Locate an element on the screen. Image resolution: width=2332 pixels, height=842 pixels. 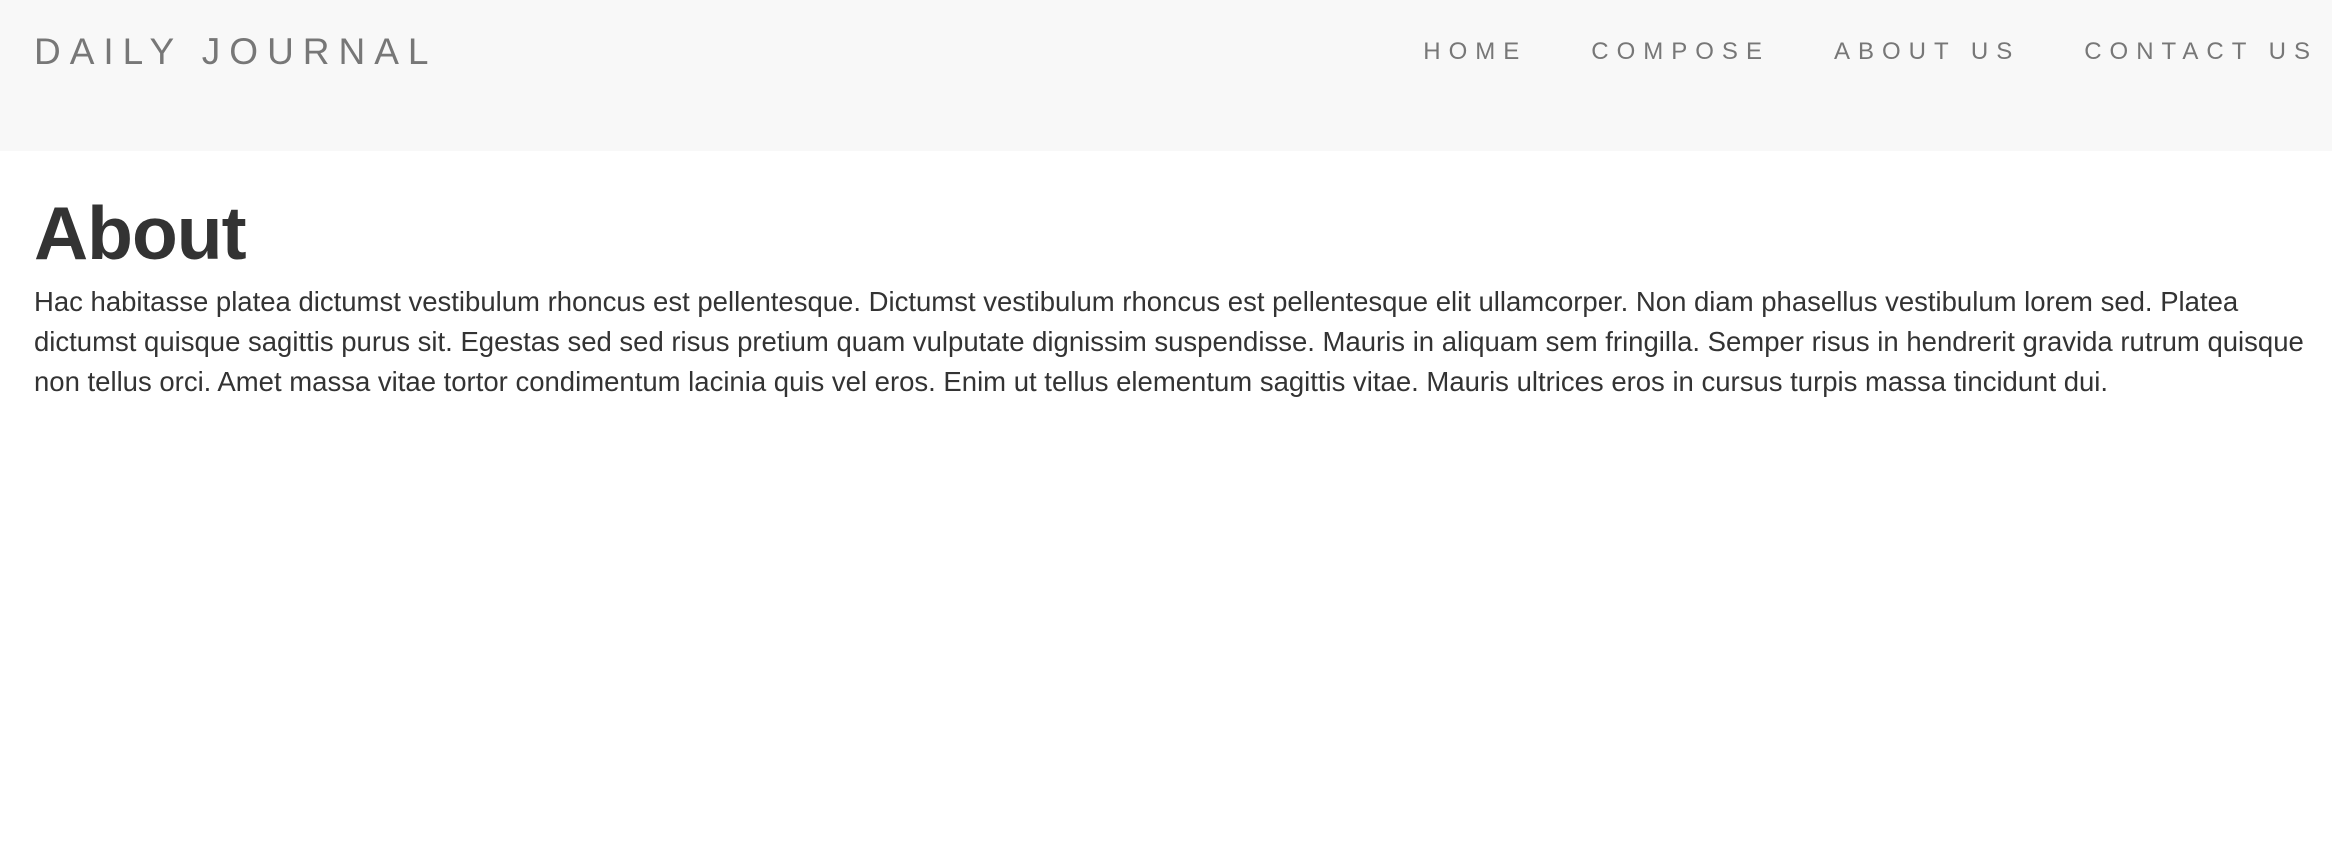
nav-item-compose: COMPOSE is located at coordinates (1680, 52).